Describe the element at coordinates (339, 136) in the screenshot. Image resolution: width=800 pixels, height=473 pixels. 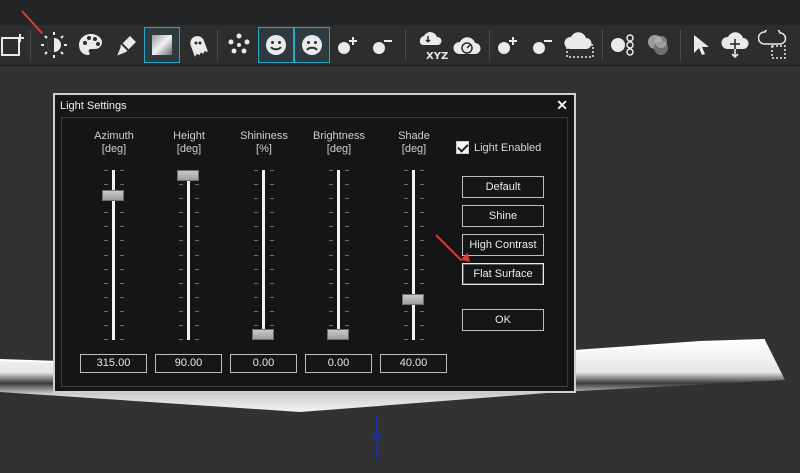
I see `slider-label-name: Brightness` at that location.